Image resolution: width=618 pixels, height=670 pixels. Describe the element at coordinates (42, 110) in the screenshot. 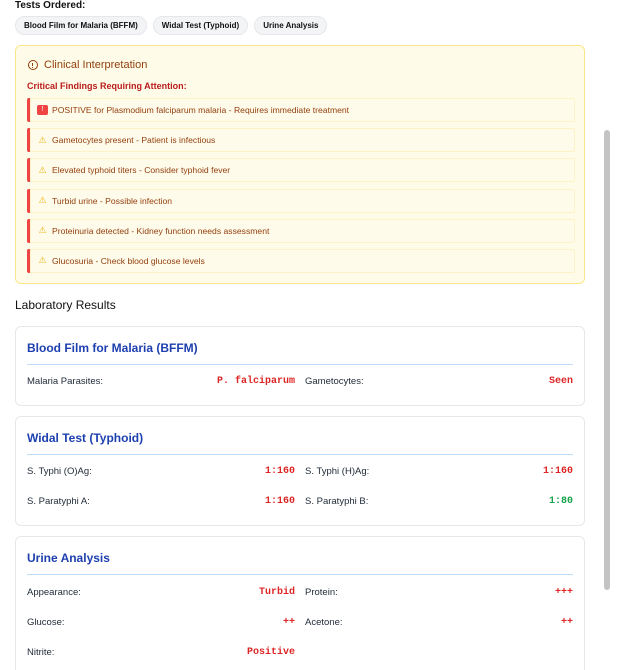

I see `red-alert-icon: !` at that location.